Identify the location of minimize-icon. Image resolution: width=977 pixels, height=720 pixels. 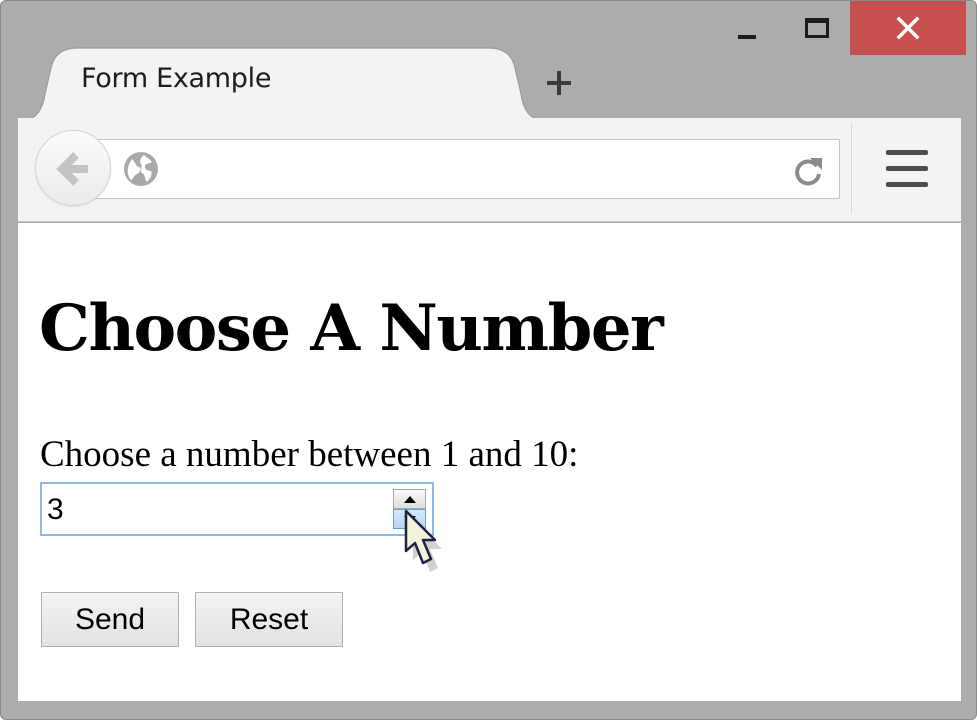
(747, 37).